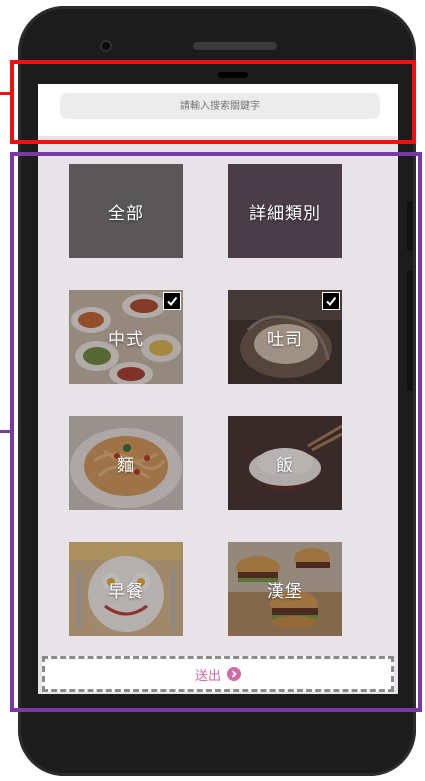  What do you see at coordinates (285, 213) in the screenshot?
I see `category-label: 詳細類別` at bounding box center [285, 213].